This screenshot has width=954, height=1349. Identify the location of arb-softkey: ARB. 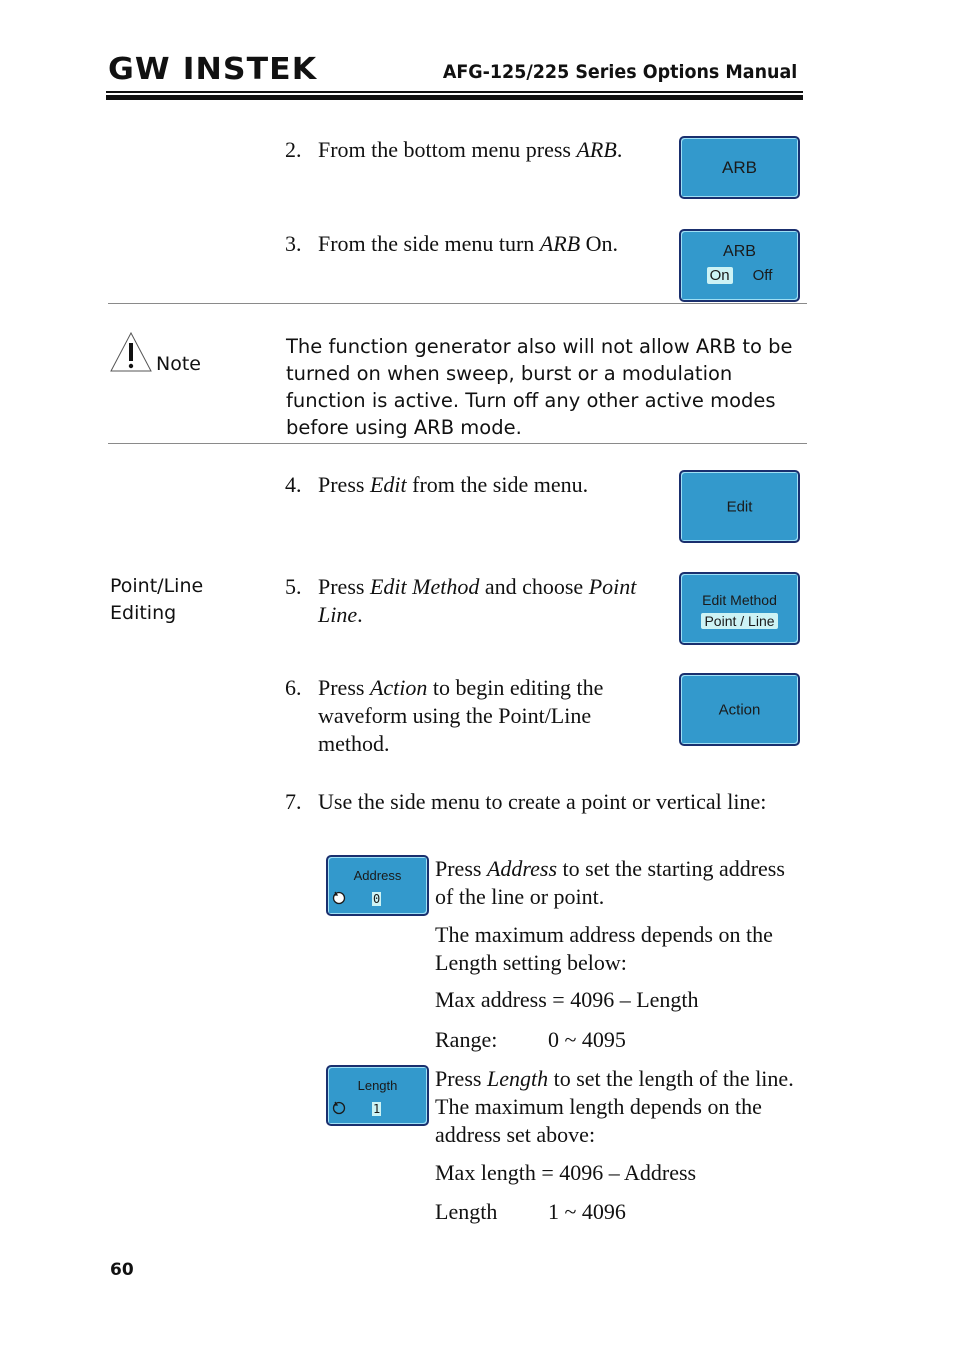
(739, 167).